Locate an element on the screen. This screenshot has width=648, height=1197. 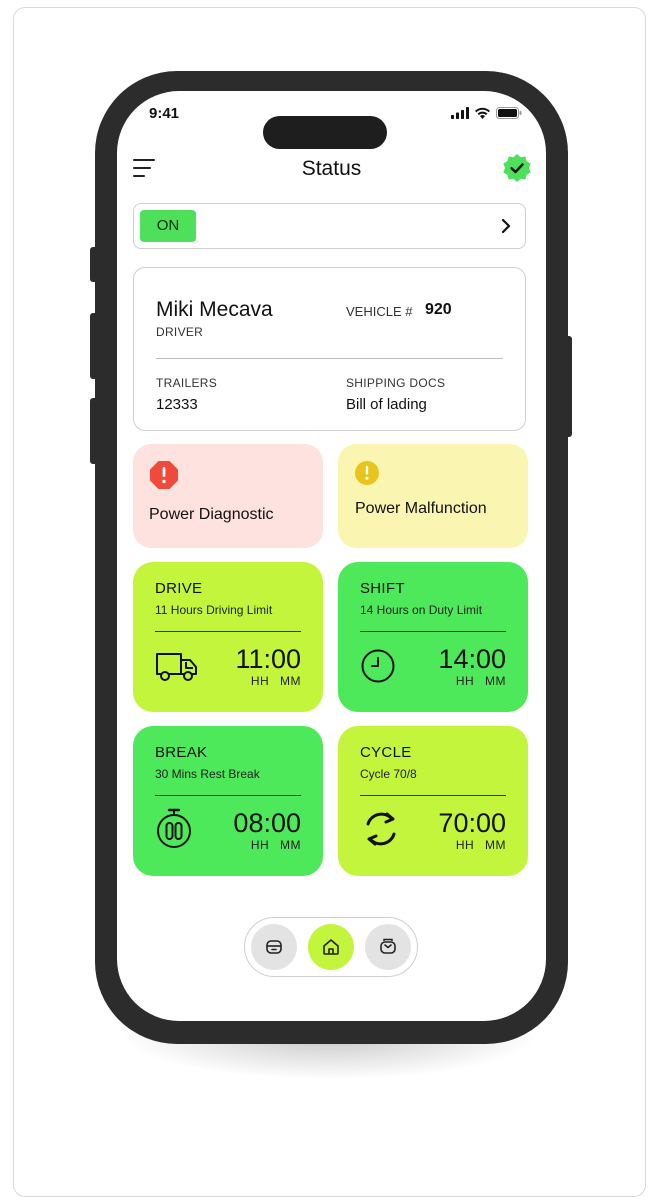
dynamic-island is located at coordinates (325, 132).